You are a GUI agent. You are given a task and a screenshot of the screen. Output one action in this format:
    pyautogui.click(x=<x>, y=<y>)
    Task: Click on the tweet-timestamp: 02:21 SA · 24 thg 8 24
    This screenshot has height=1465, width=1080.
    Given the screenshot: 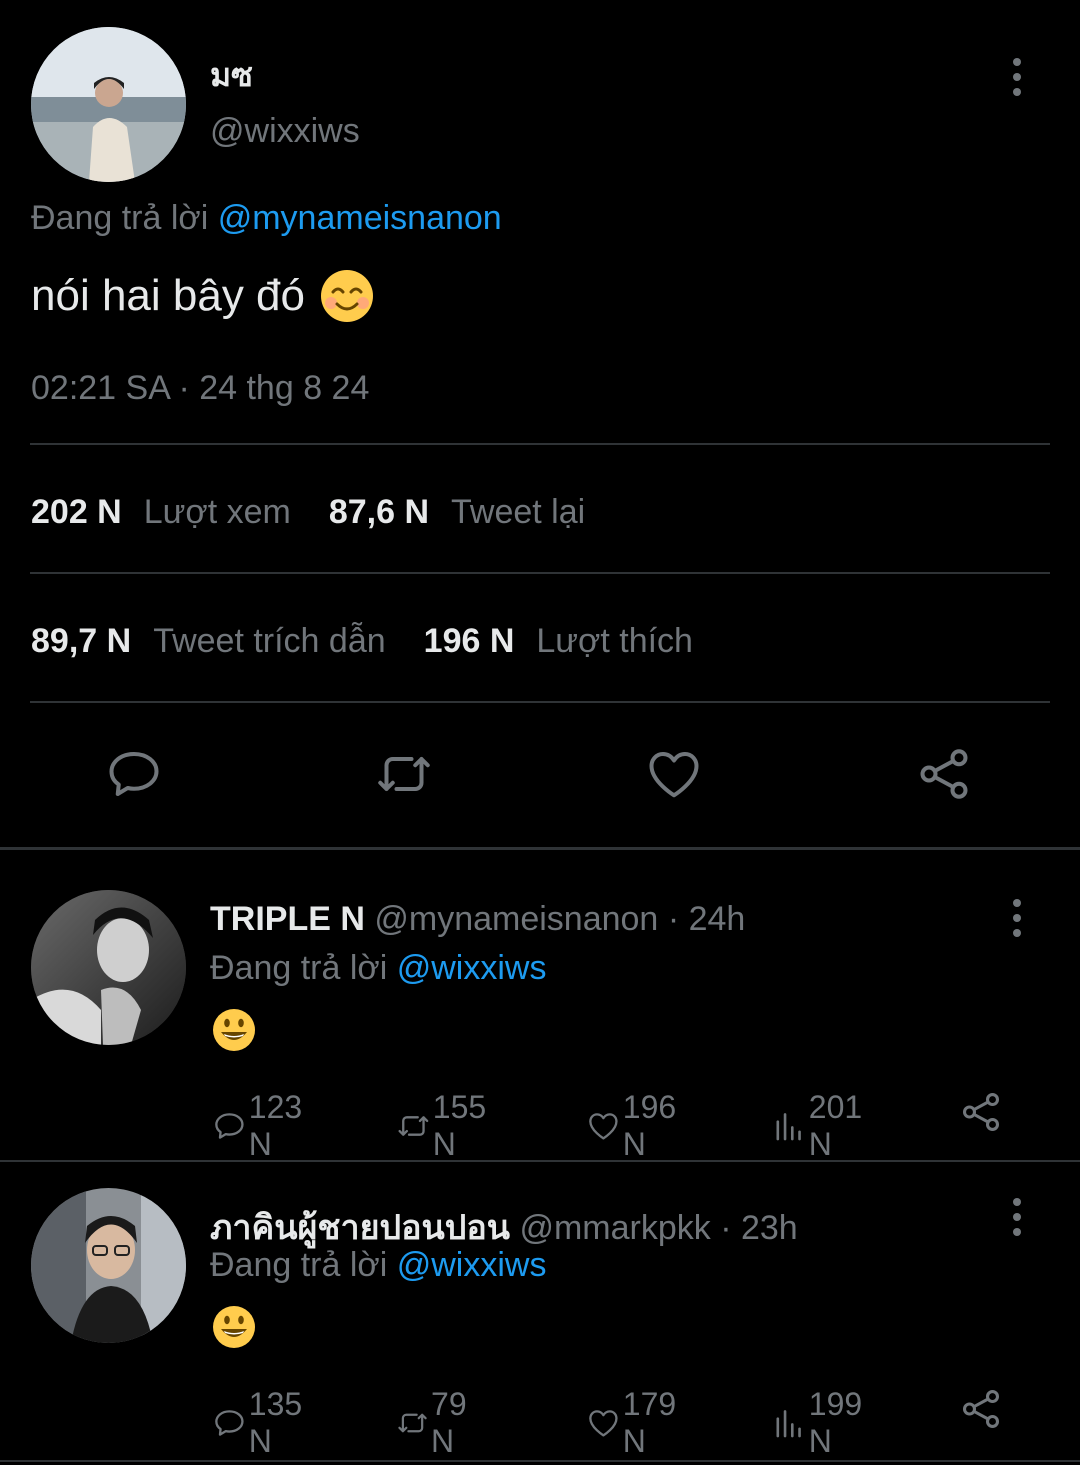 What is the action you would take?
    pyautogui.click(x=200, y=388)
    